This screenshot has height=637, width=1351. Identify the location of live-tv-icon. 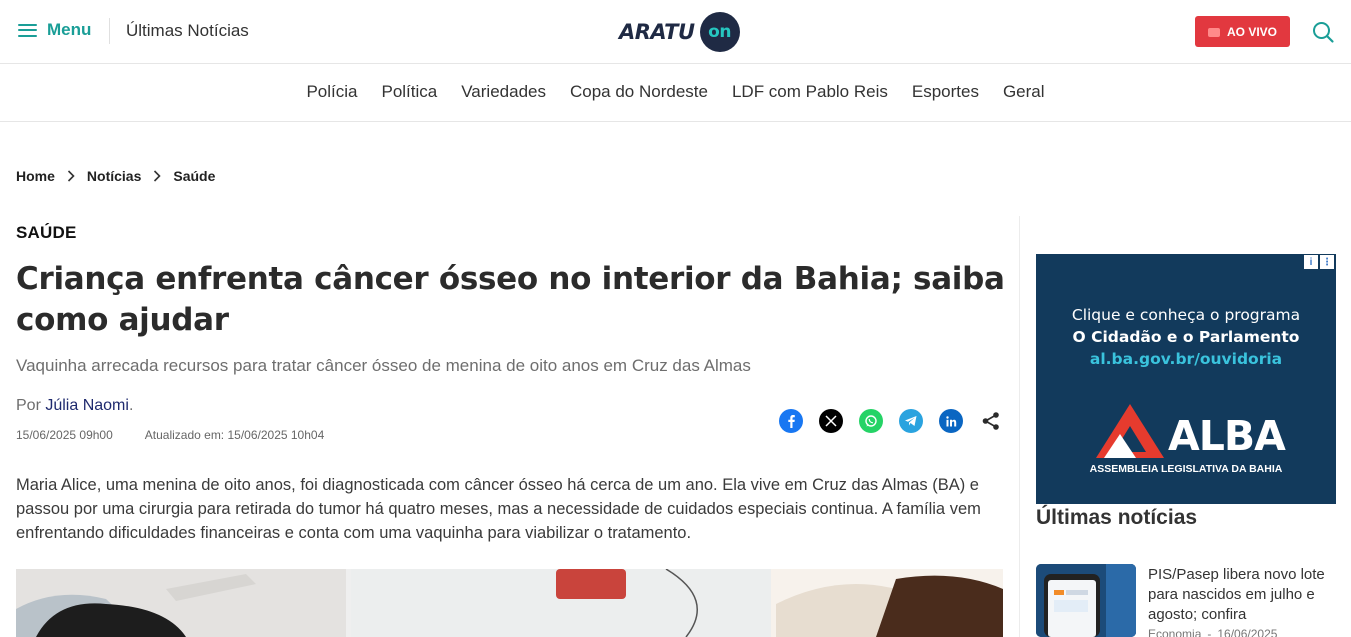
(1213, 32).